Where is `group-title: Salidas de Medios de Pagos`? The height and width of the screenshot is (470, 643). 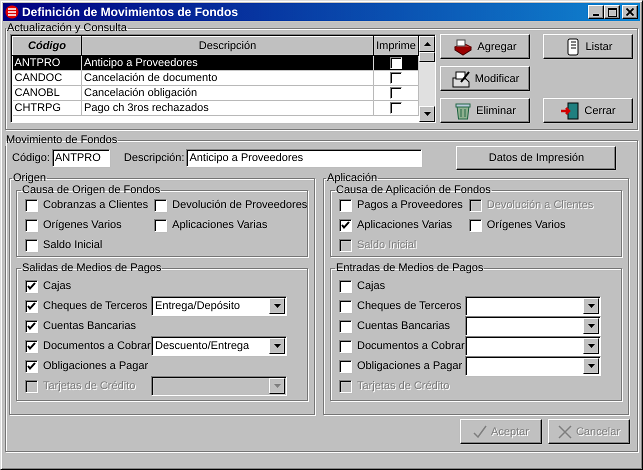
group-title: Salidas de Medios de Pagos is located at coordinates (91, 268).